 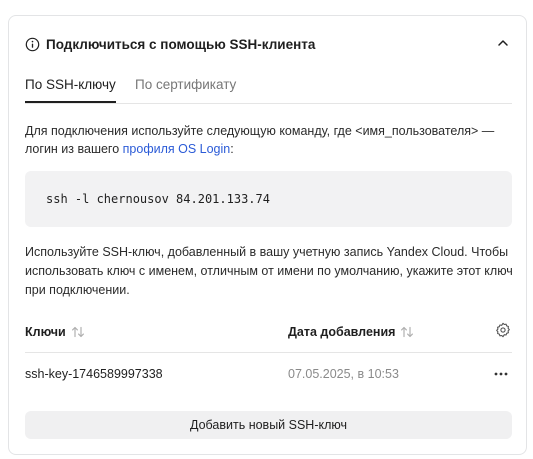 I want to click on more-icon, so click(x=501, y=374).